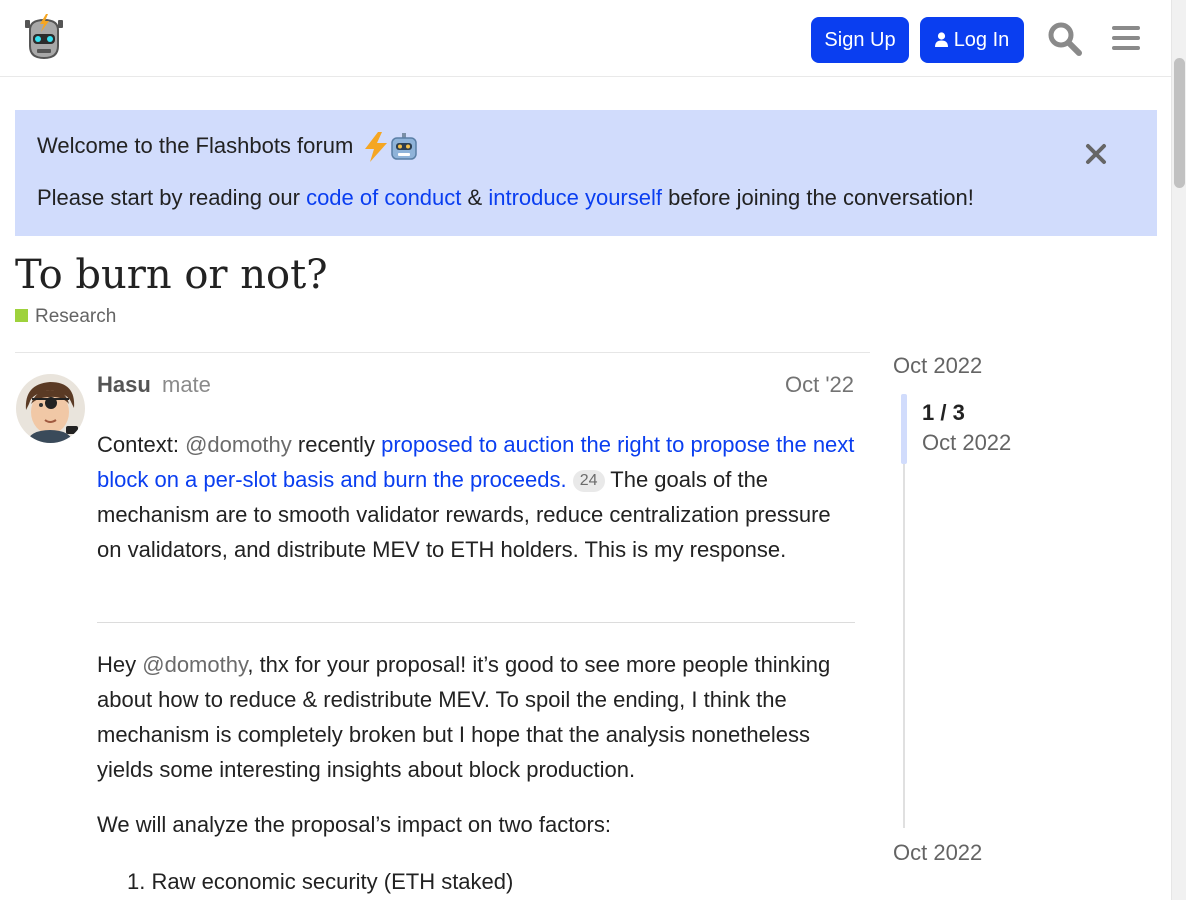  I want to click on post-date: Oct '22, so click(819, 385).